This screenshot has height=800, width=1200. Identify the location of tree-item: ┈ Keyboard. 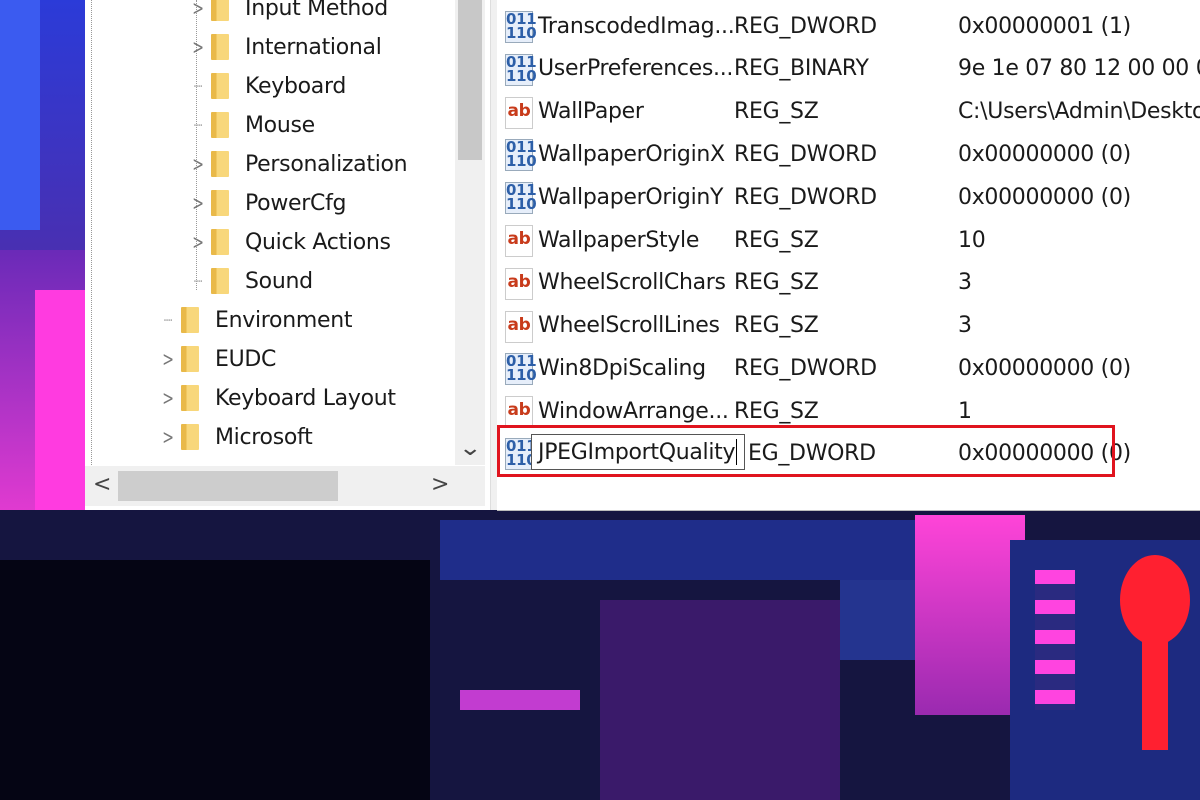
(265, 86).